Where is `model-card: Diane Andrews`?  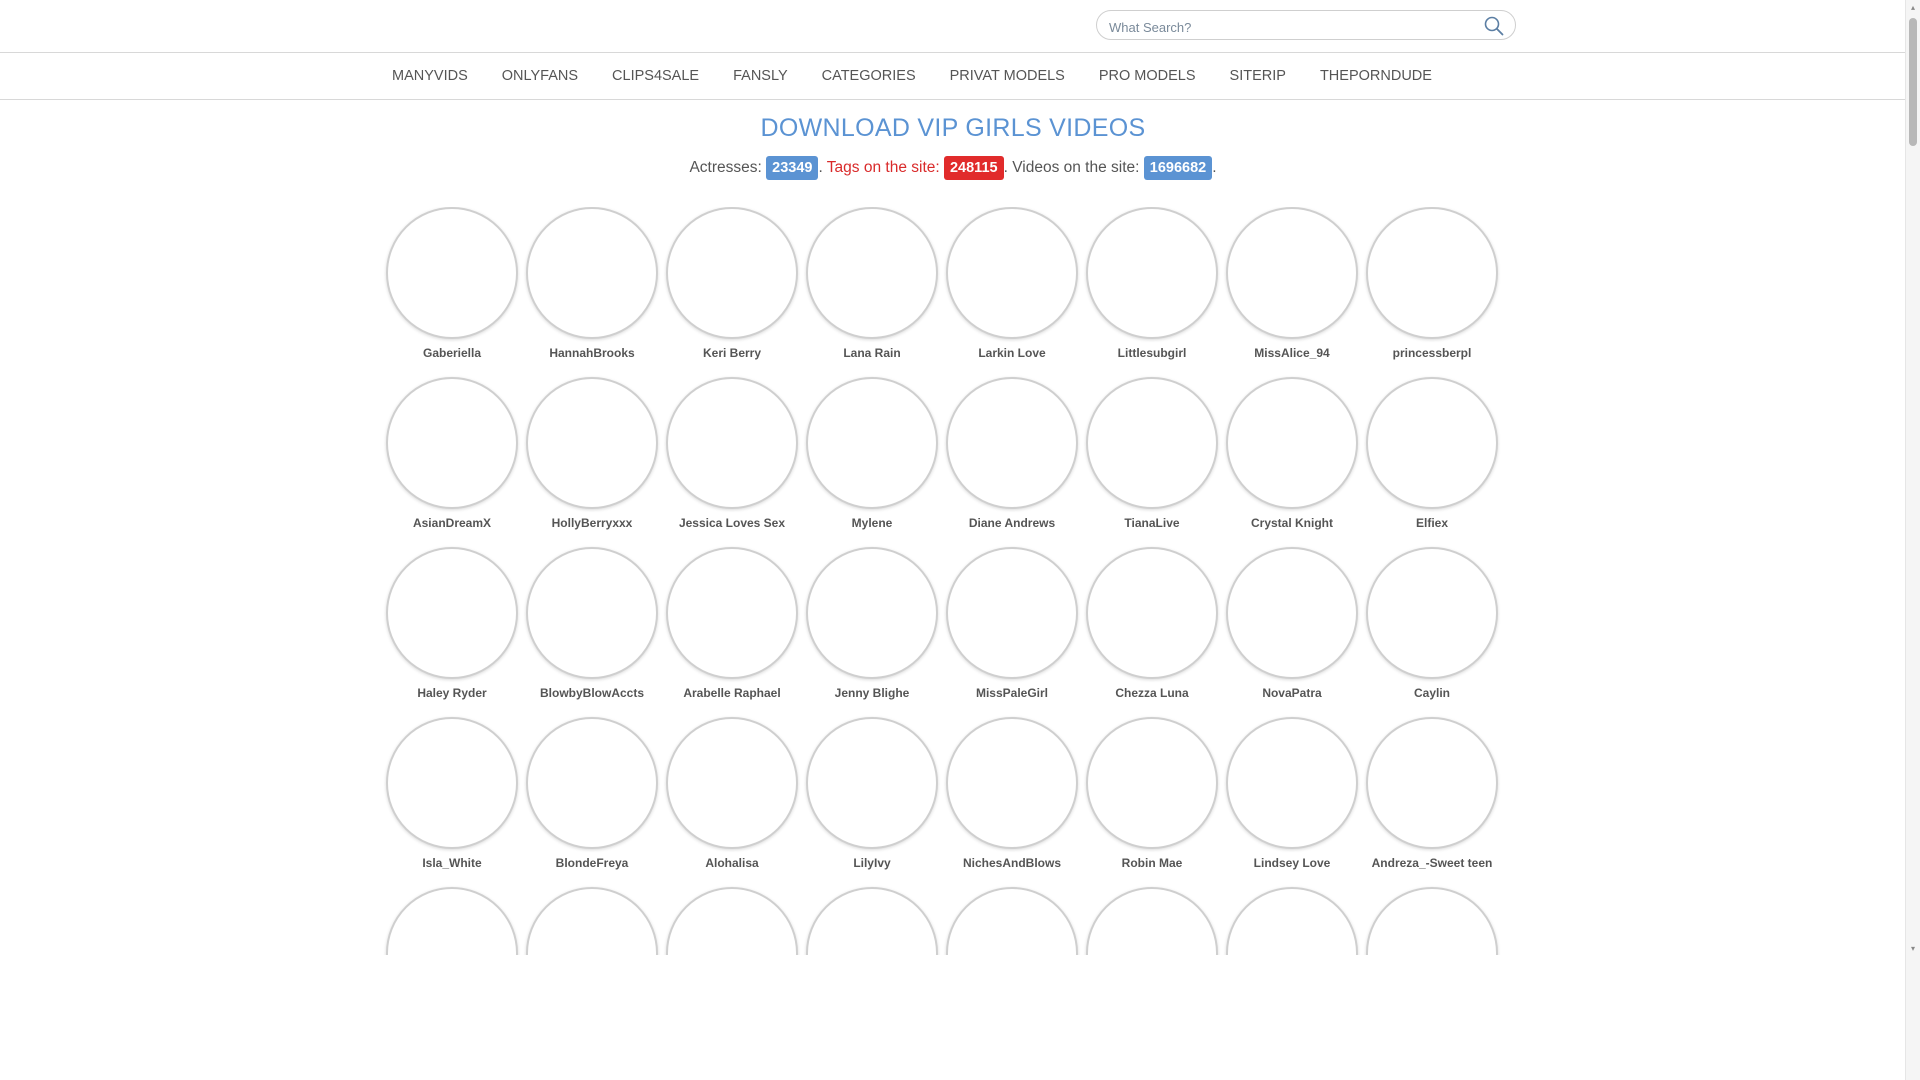
model-card: Diane Andrews is located at coordinates (1012, 455).